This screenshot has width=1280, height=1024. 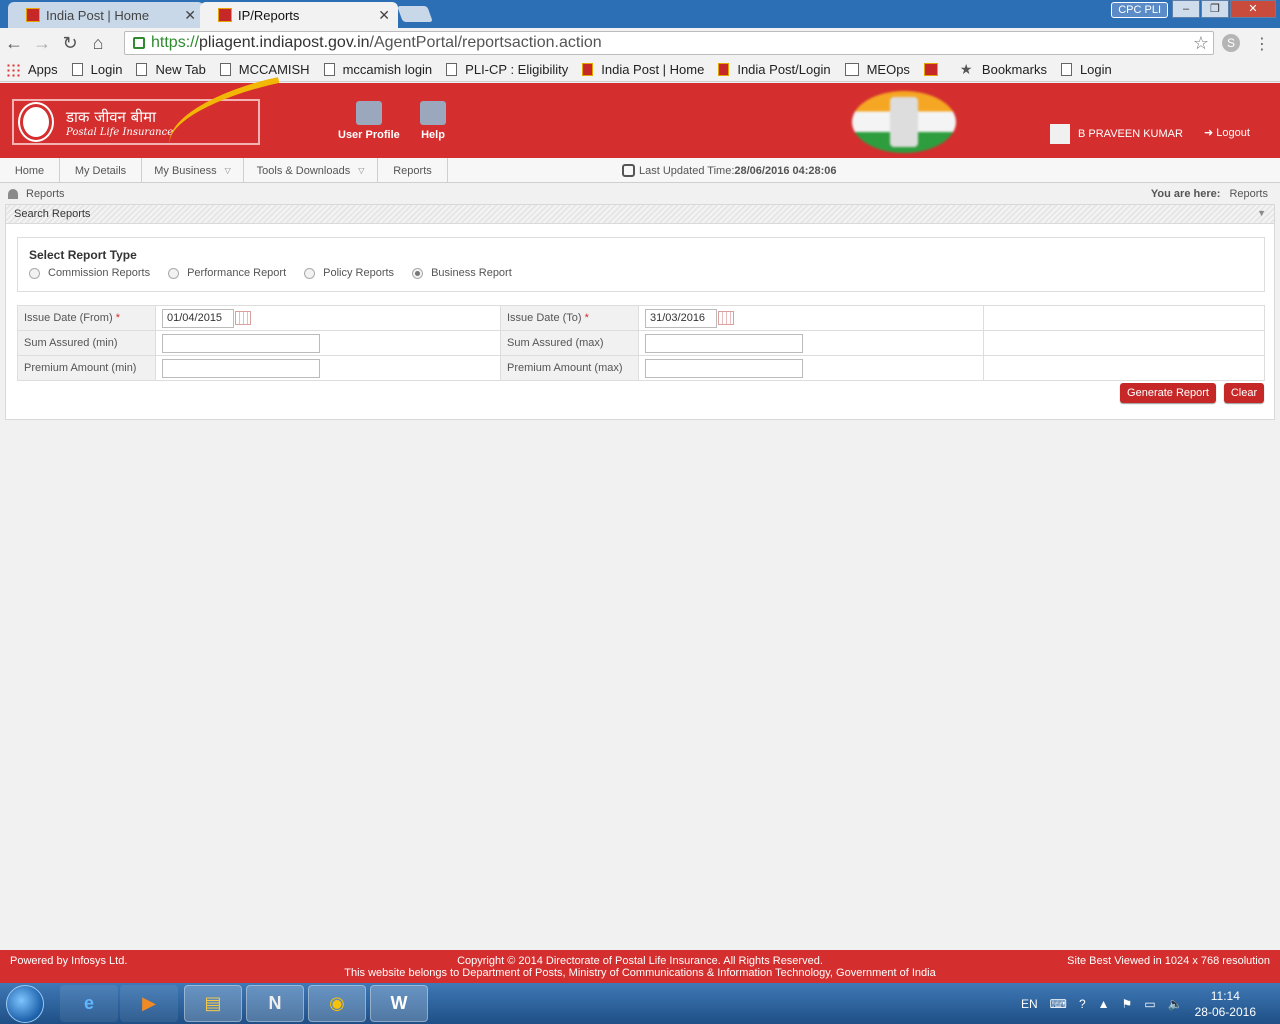 I want to click on language-indicator: EN, so click(x=1029, y=1004).